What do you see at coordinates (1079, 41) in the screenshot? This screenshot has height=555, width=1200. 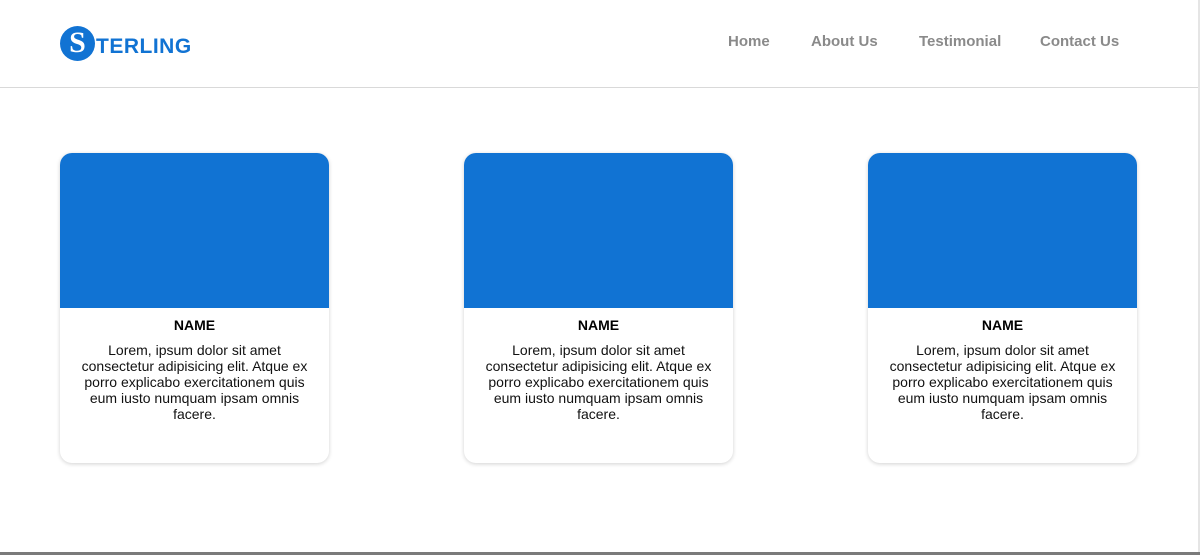 I see `nav-contact-link: Contact Us` at bounding box center [1079, 41].